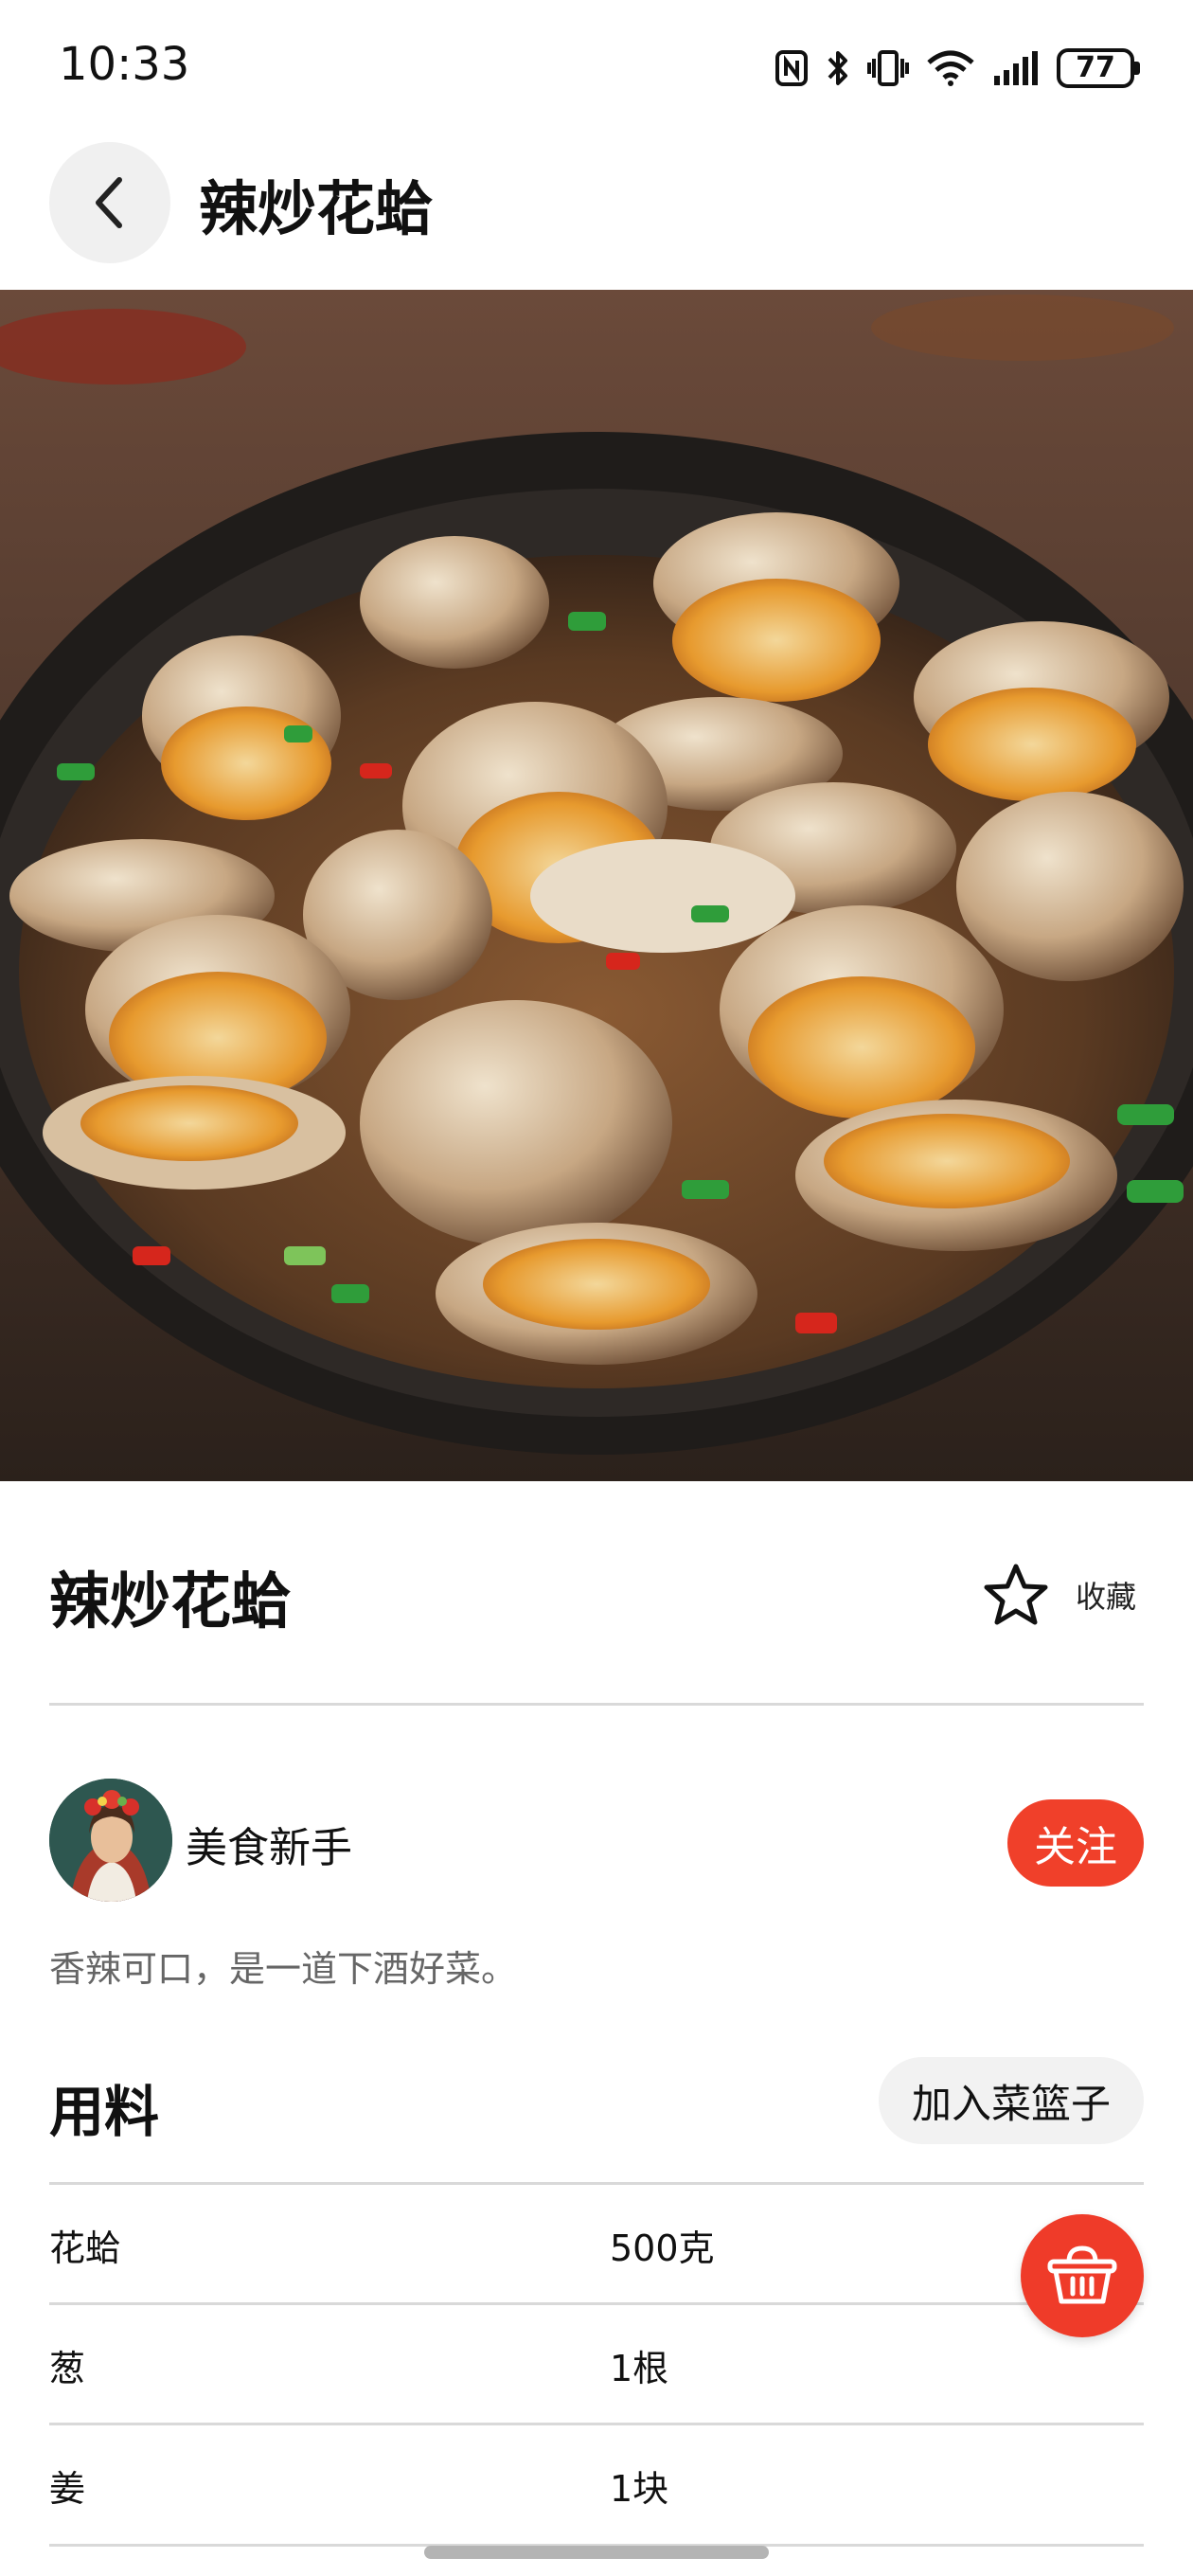 The image size is (1193, 2576). Describe the element at coordinates (67, 2489) in the screenshot. I see `ingredient-name: 姜` at that location.